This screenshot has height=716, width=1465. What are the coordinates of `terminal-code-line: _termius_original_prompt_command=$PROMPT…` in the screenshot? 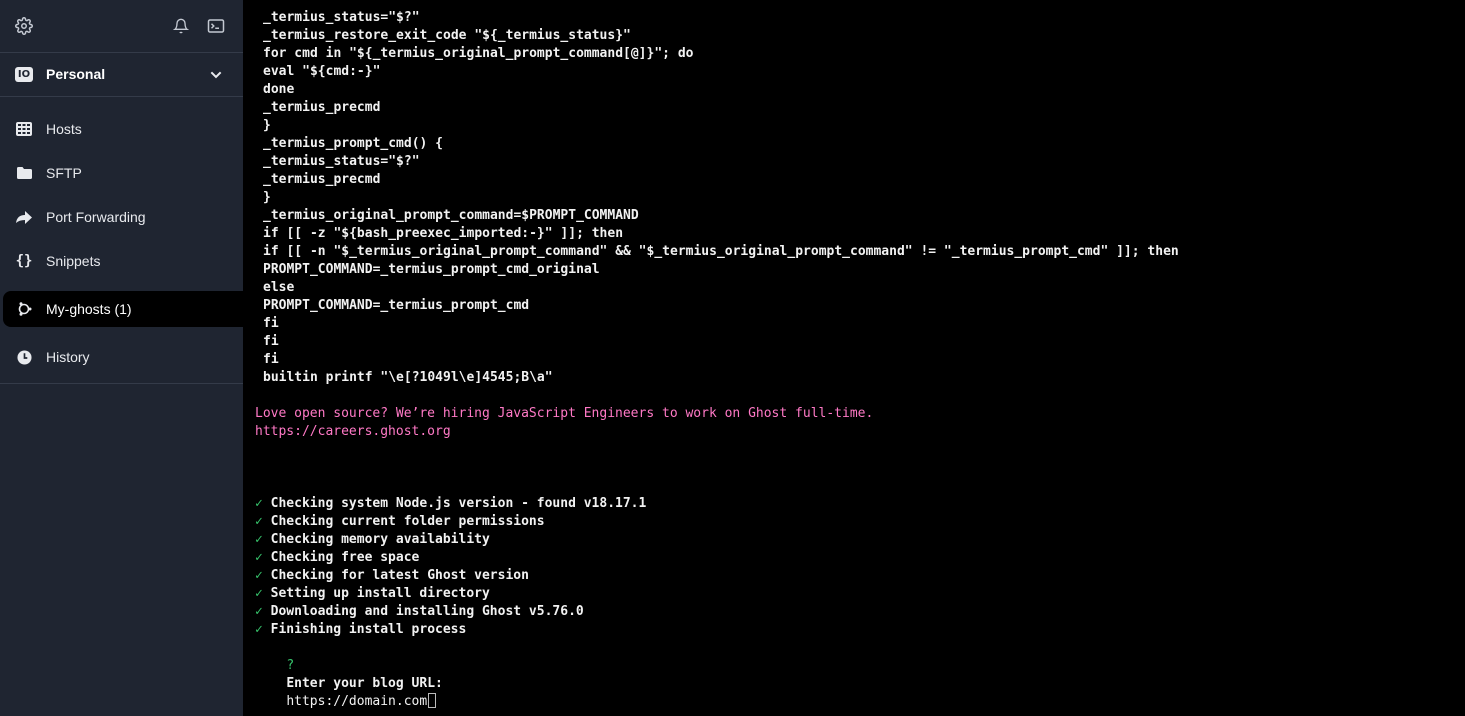 It's located at (451, 215).